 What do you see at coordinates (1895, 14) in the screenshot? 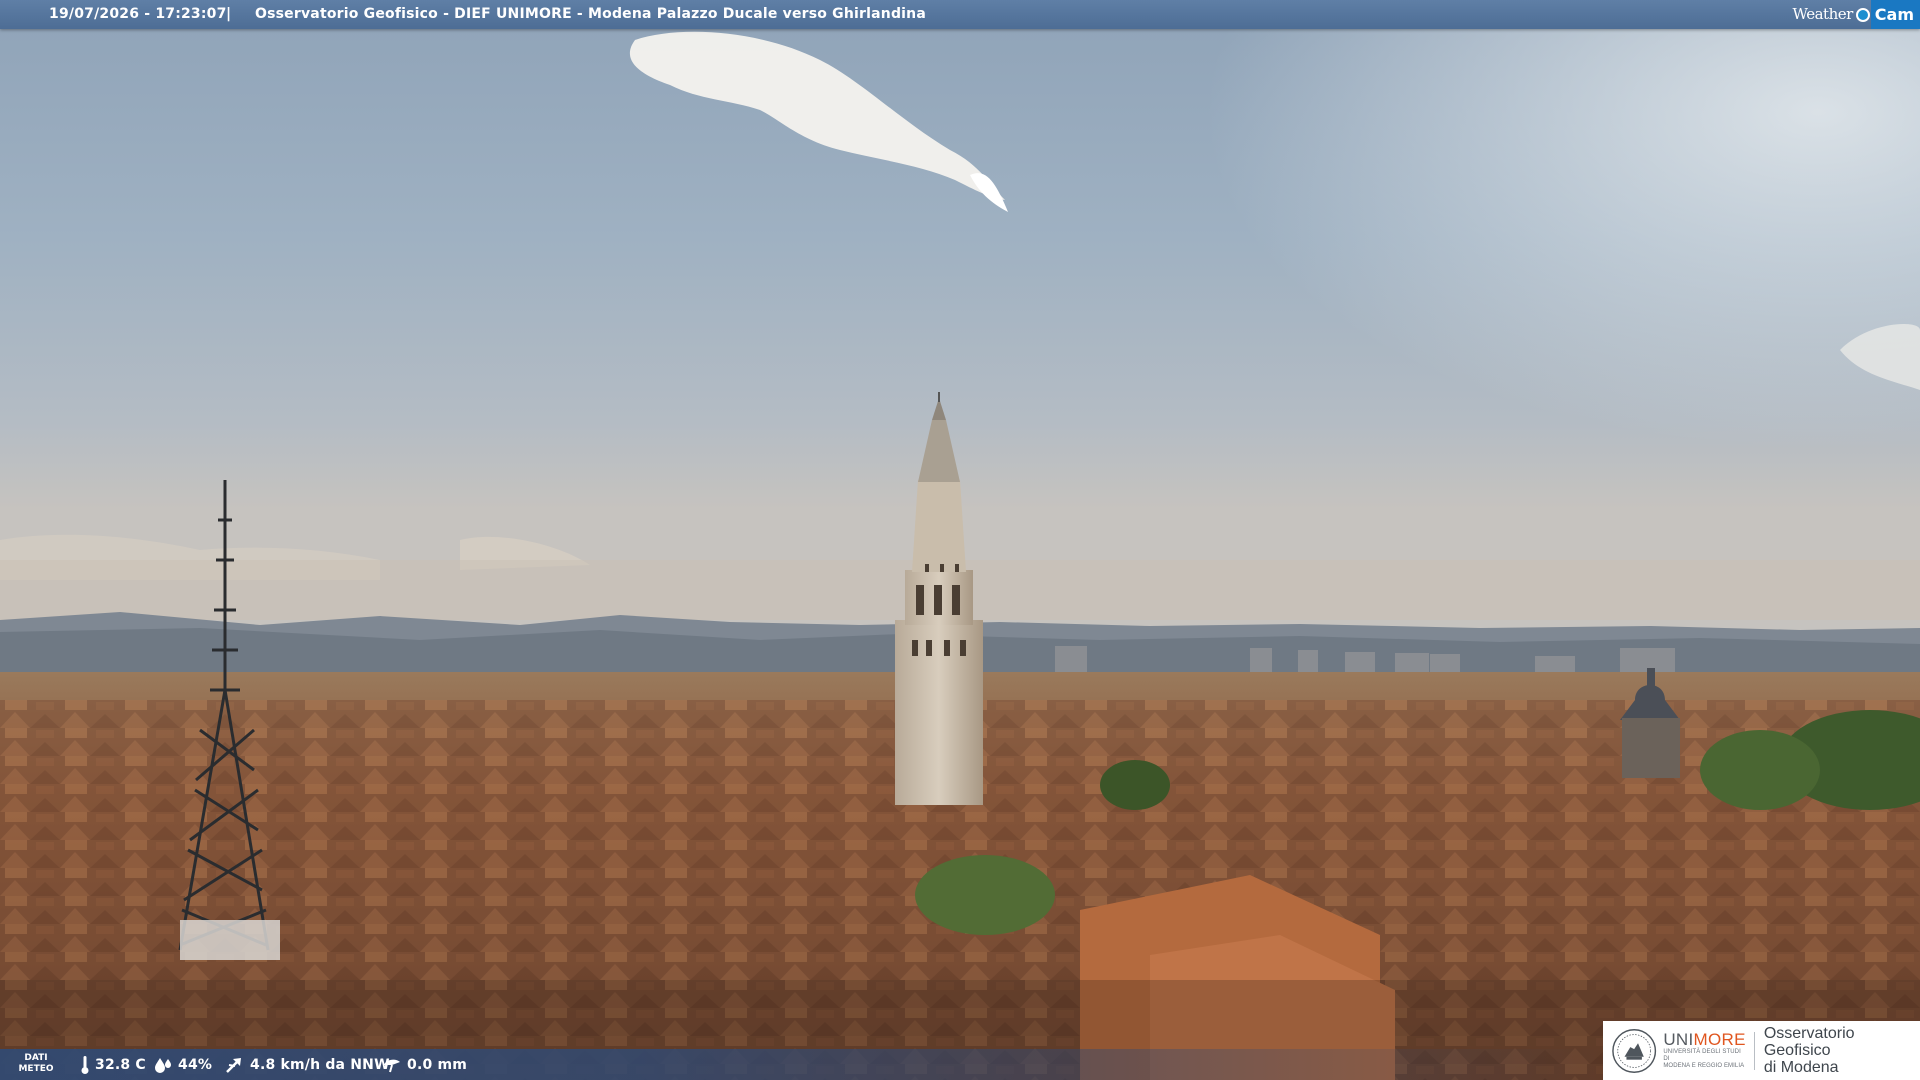
I see `weathercam-logo-cam: Cam` at bounding box center [1895, 14].